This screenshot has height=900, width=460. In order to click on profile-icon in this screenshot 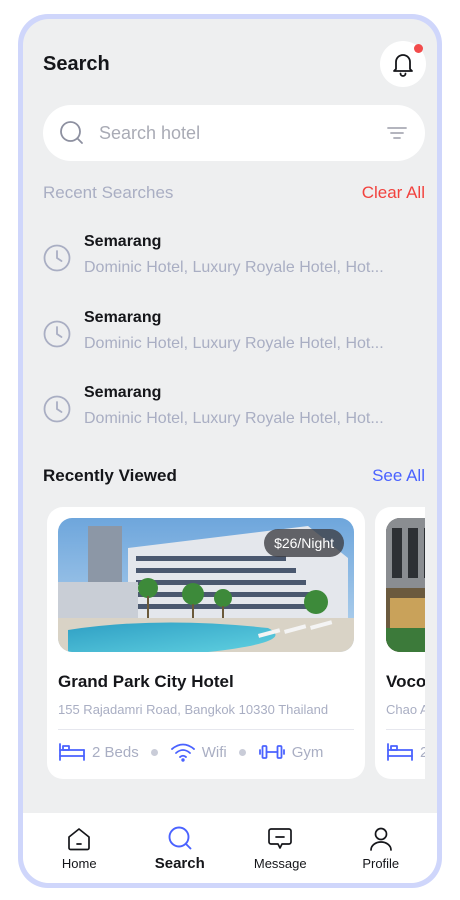, I will do `click(381, 839)`.